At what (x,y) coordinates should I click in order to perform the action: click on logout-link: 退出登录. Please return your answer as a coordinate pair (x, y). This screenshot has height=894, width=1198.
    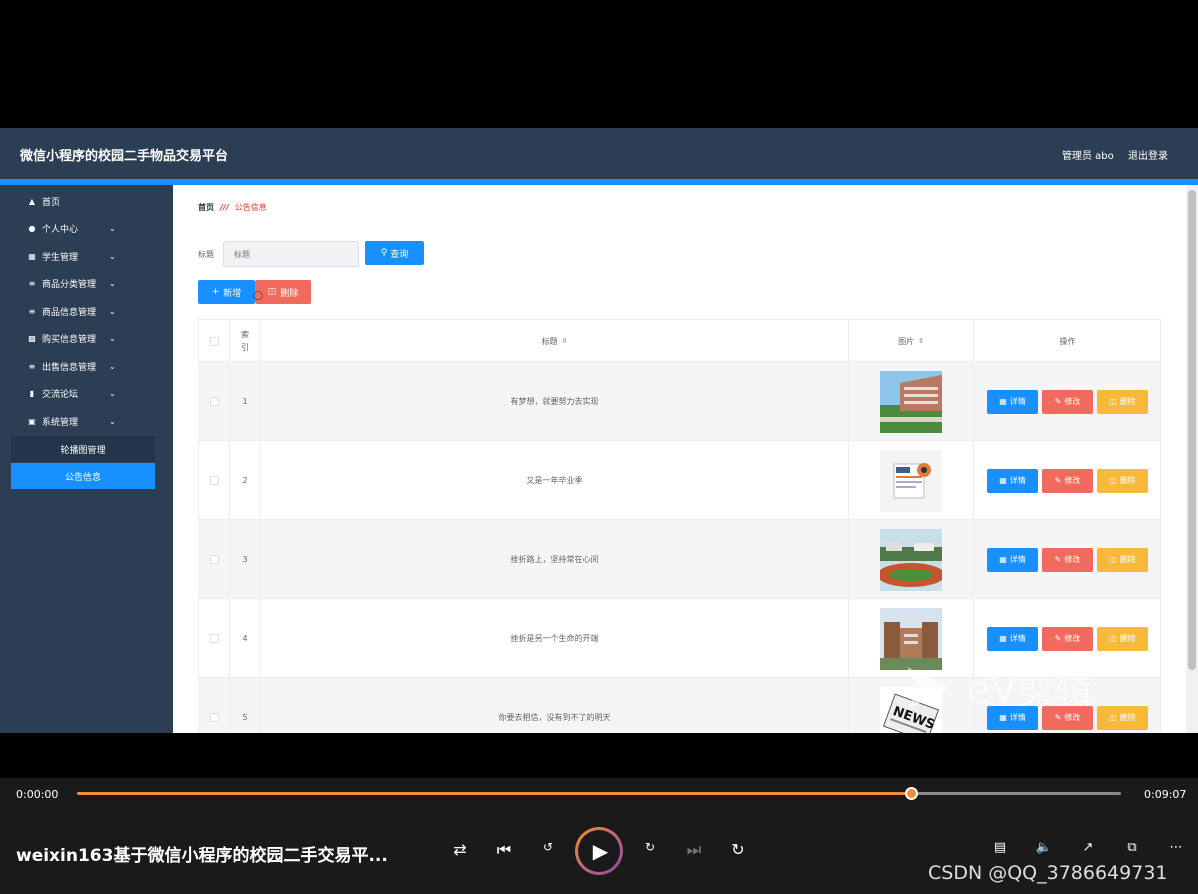
    Looking at the image, I should click on (1148, 154).